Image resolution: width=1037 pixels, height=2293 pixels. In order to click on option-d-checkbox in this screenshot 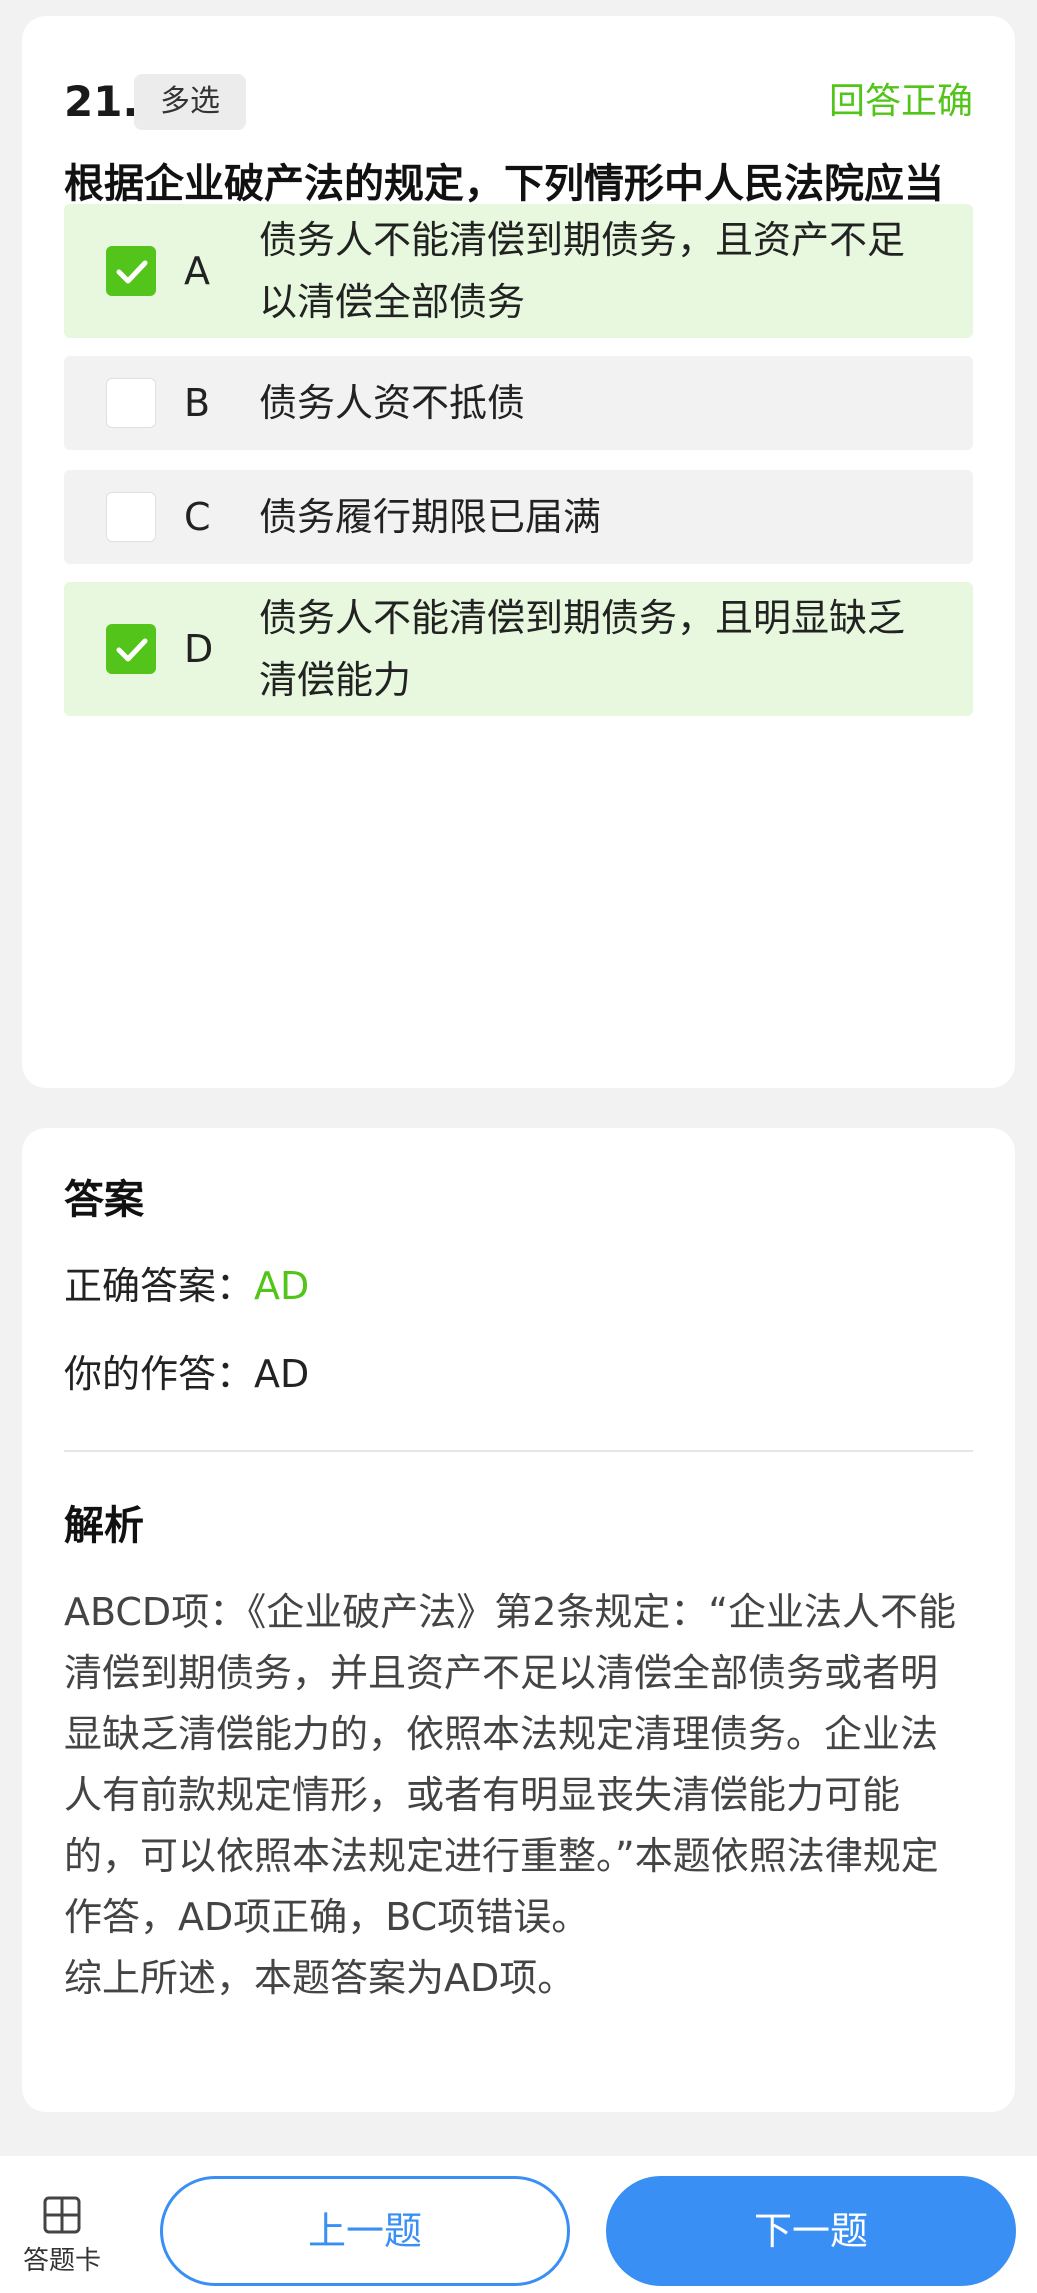, I will do `click(131, 649)`.